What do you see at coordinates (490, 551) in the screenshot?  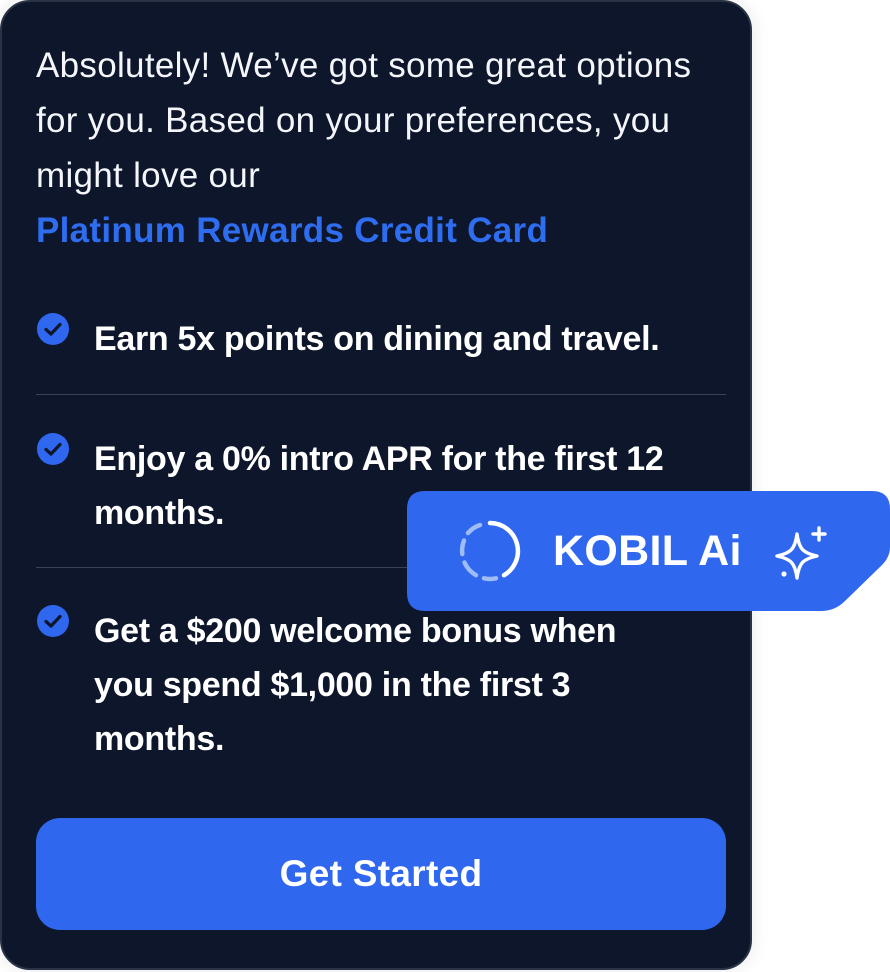 I see `loading-spinner-icon` at bounding box center [490, 551].